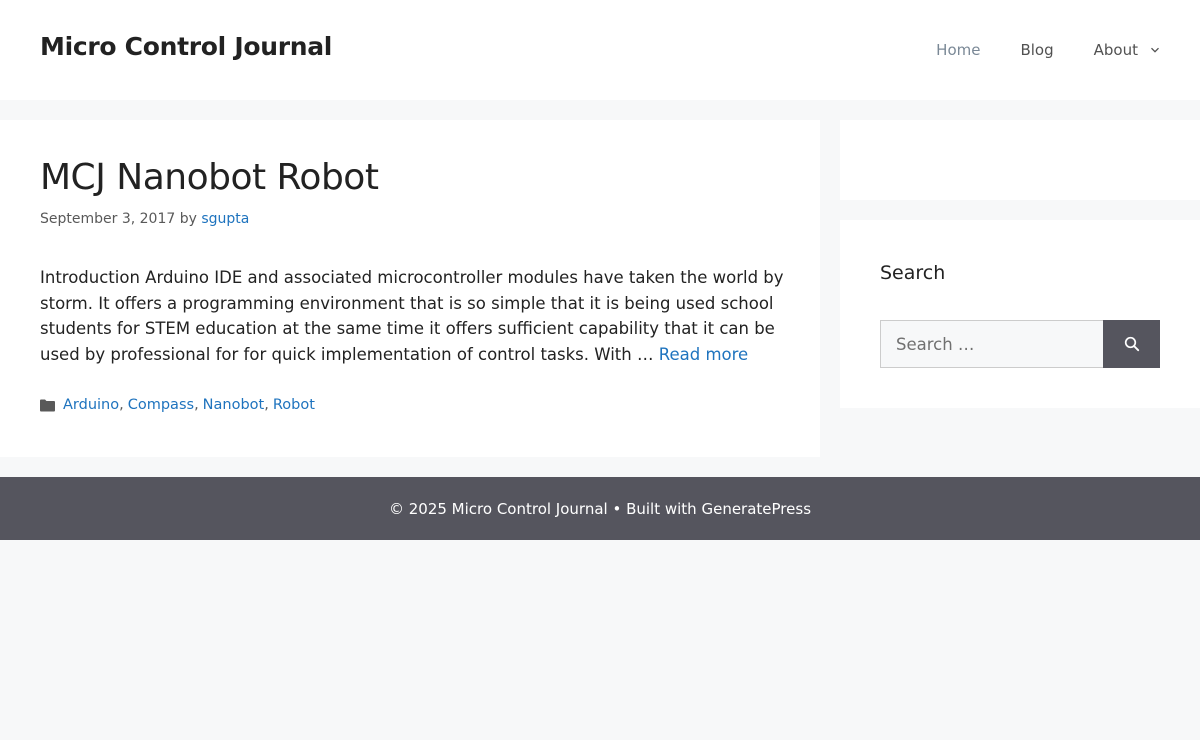  Describe the element at coordinates (234, 405) in the screenshot. I see `category-link-nanobot: Nanobot` at that location.